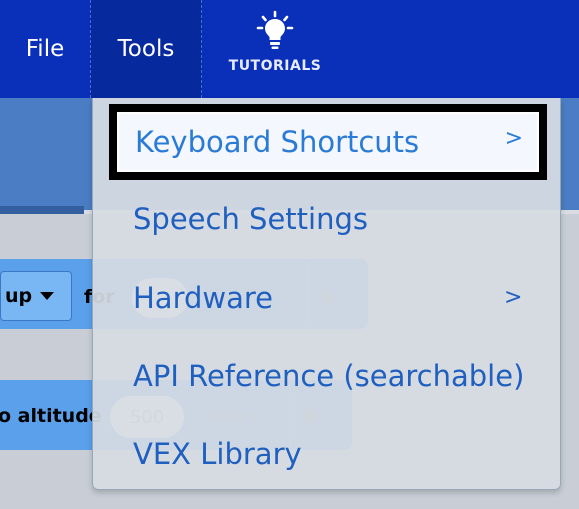 This screenshot has height=509, width=579. Describe the element at coordinates (42, 210) in the screenshot. I see `band-tab-edge` at that location.